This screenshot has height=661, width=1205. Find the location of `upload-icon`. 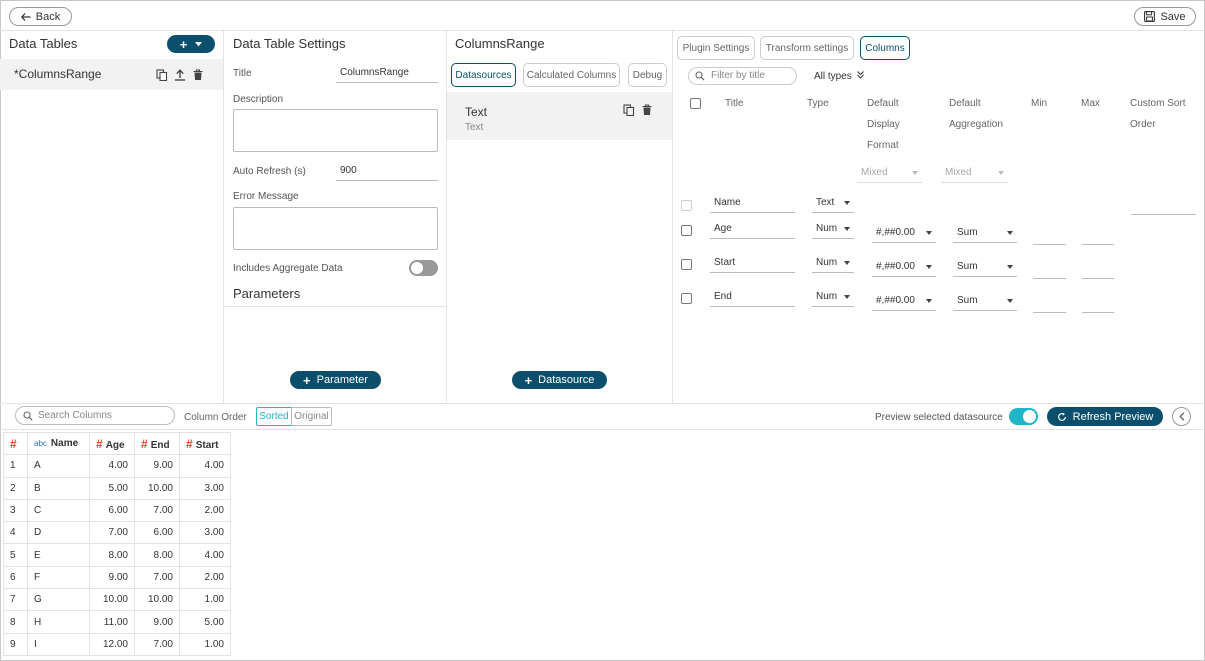

upload-icon is located at coordinates (180, 75).